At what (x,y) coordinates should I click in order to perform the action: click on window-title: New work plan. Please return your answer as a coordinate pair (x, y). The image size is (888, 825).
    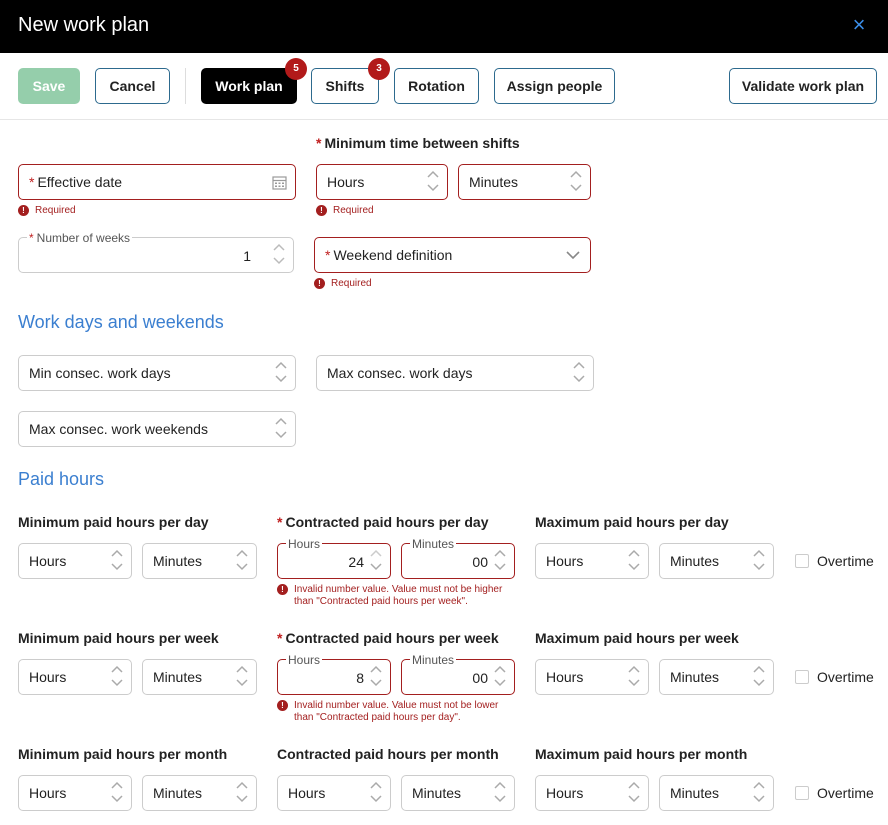
    Looking at the image, I should click on (84, 25).